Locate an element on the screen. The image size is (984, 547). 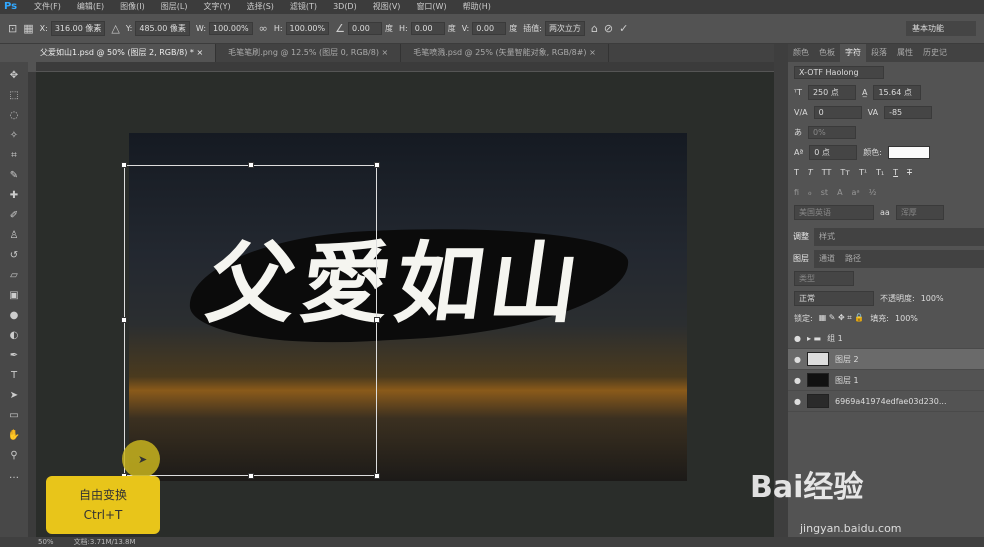
tab-color: 颜色 is located at coordinates (801, 53).